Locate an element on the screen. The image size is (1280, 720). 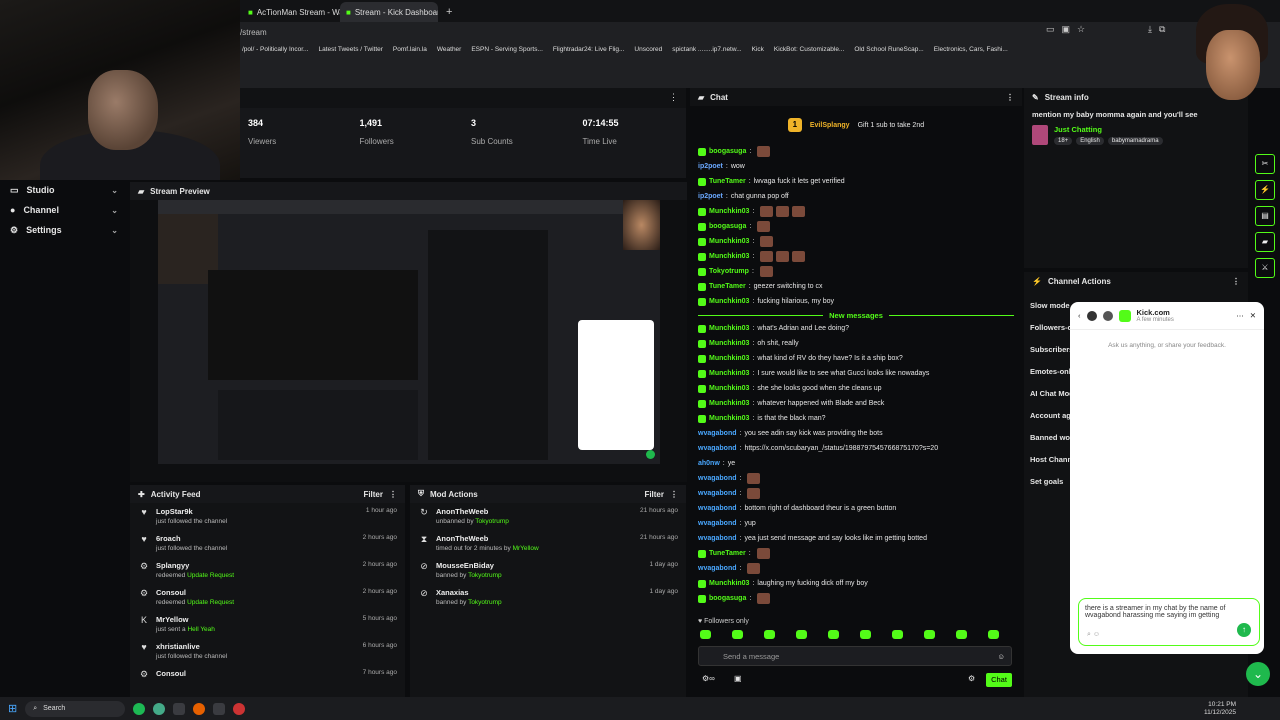
activity-username: MrYellow is located at coordinates (185, 619).